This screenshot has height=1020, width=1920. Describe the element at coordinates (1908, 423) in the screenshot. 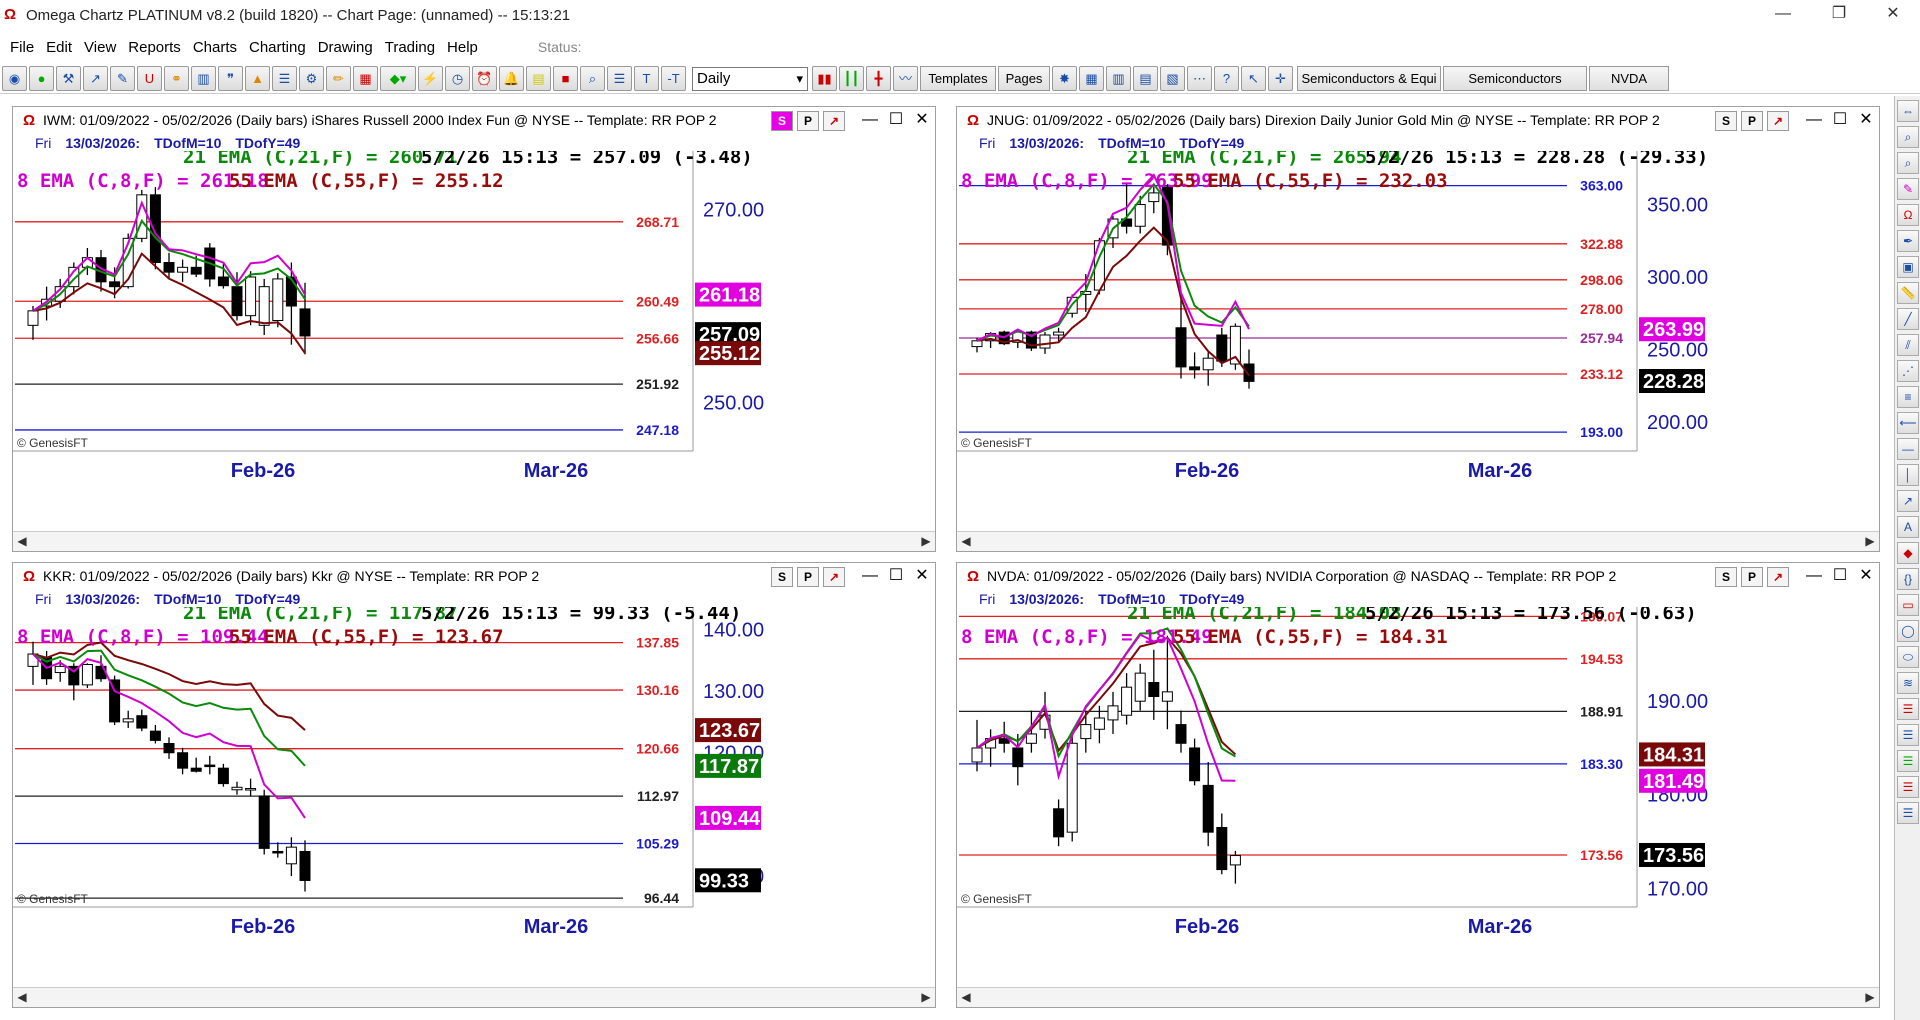

I see `horizontal-ray-icon: ⟵` at that location.